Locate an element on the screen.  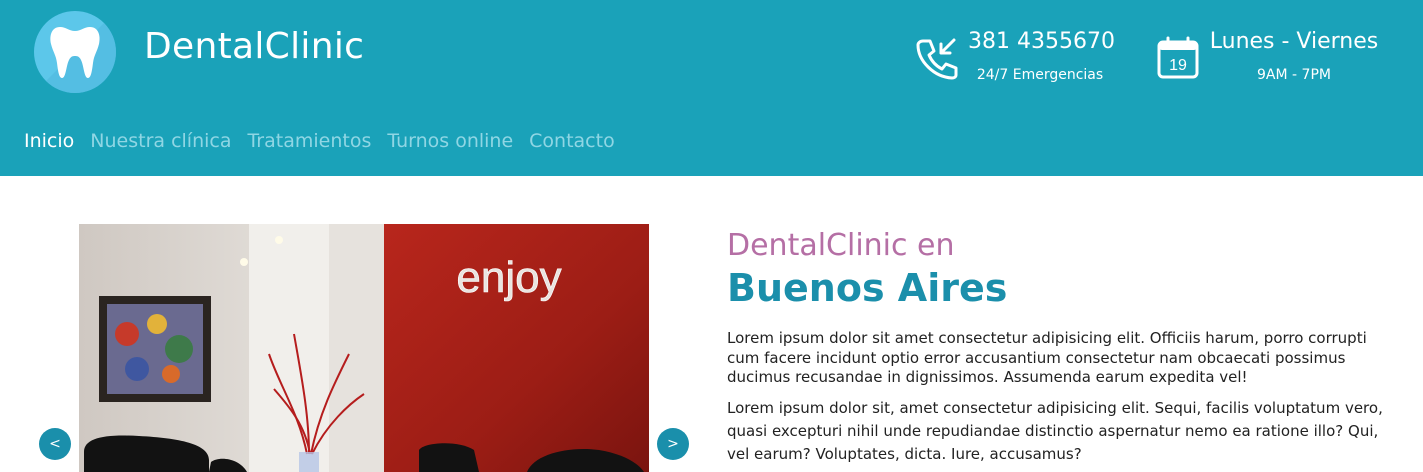
calendar-icon: 19 is located at coordinates (1178, 57).